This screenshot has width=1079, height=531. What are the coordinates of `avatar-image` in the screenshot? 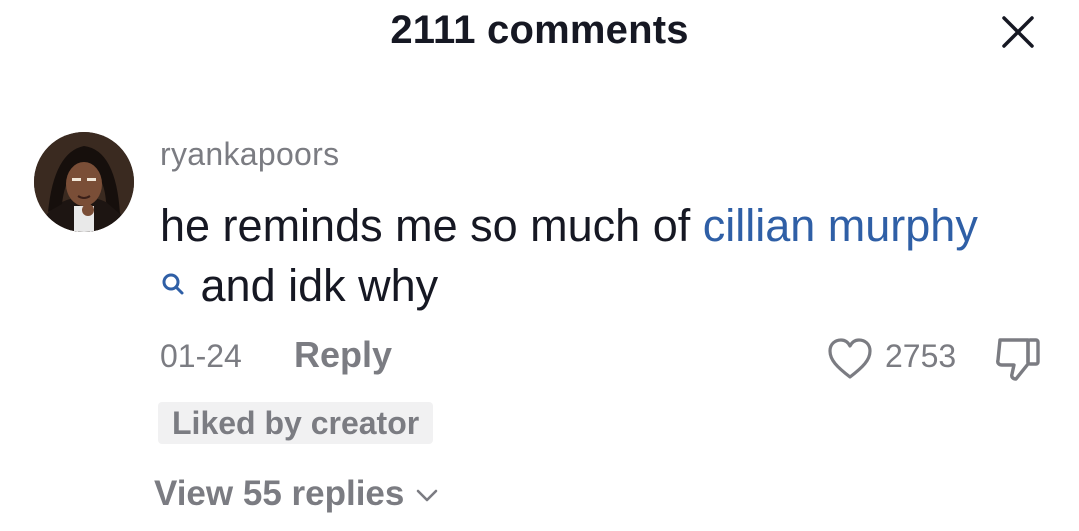 It's located at (84, 182).